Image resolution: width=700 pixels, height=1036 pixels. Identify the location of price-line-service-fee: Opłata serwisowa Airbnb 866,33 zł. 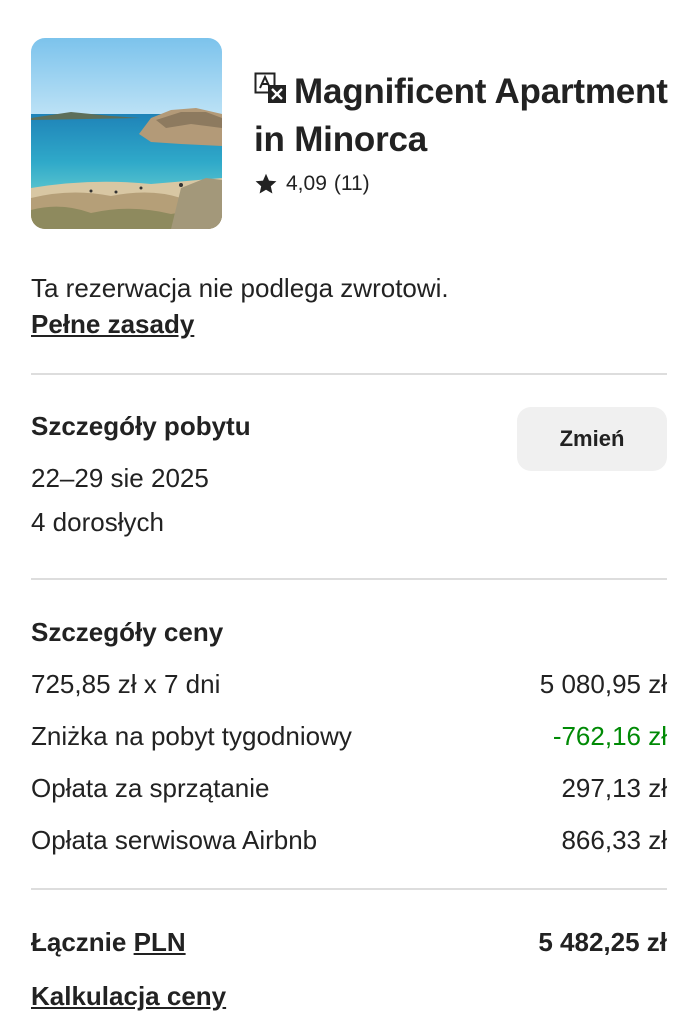
(349, 840).